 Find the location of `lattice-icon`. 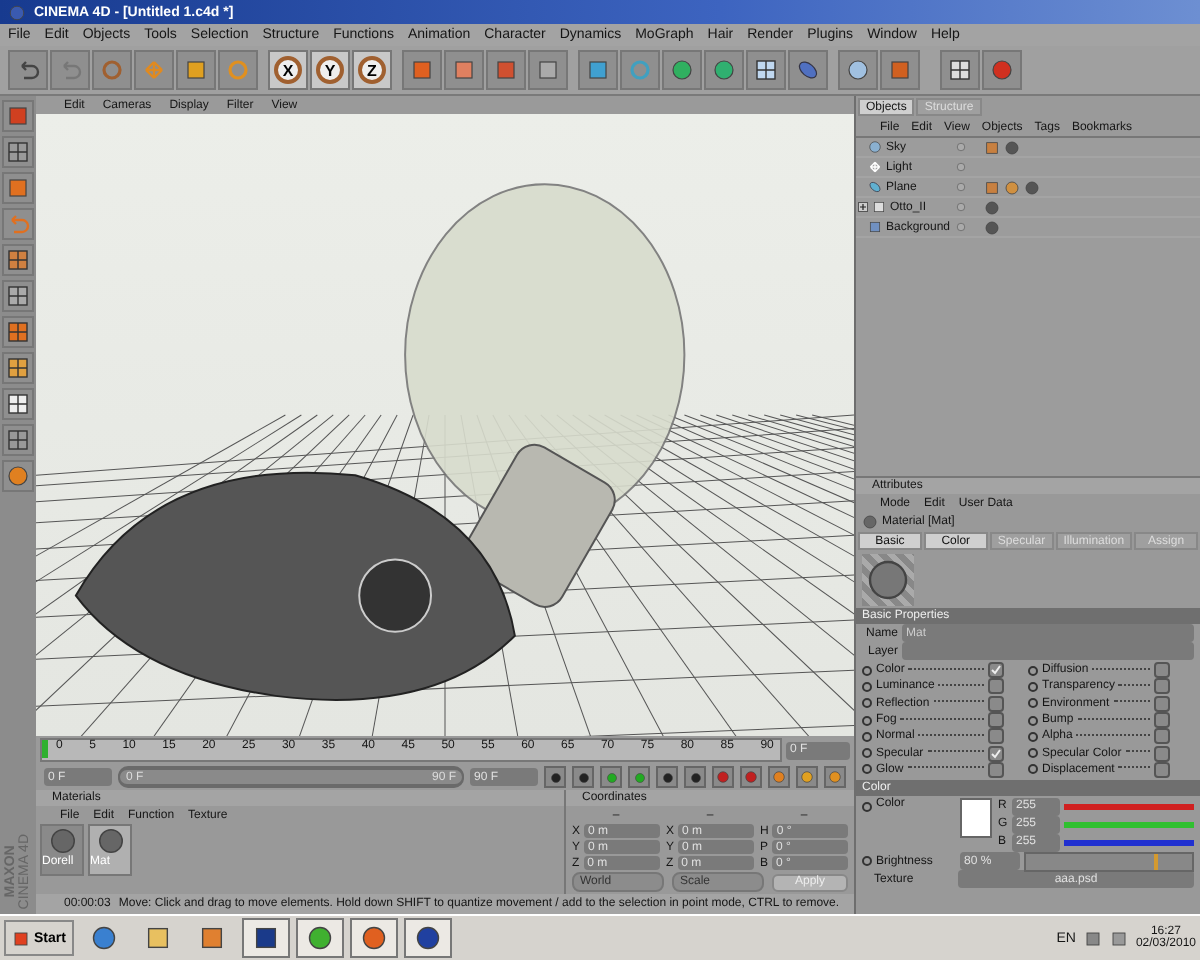

lattice-icon is located at coordinates (766, 70).